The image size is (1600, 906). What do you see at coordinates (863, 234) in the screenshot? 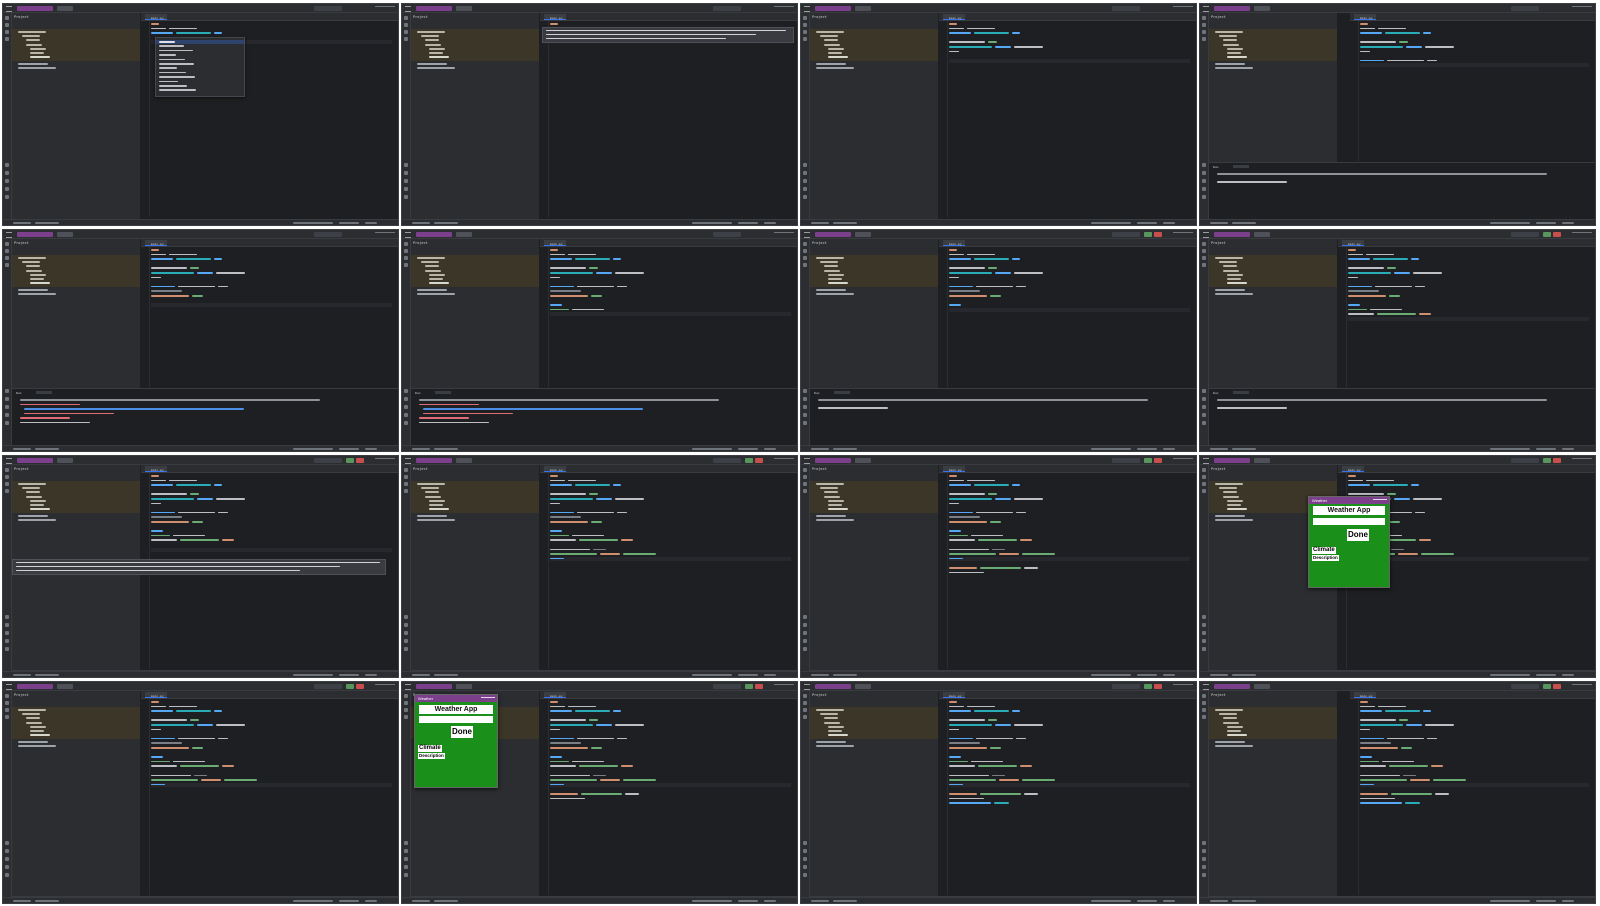
I see `branch-selector` at bounding box center [863, 234].